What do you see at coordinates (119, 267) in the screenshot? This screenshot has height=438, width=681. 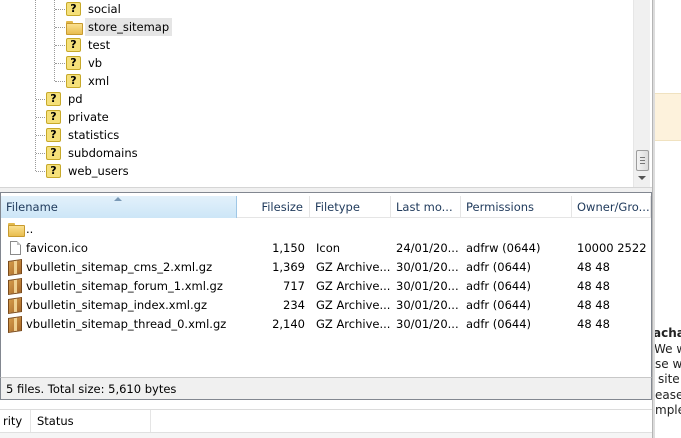 I see `file-name: vbulletin_sitemap_cms_2.xml.gz` at bounding box center [119, 267].